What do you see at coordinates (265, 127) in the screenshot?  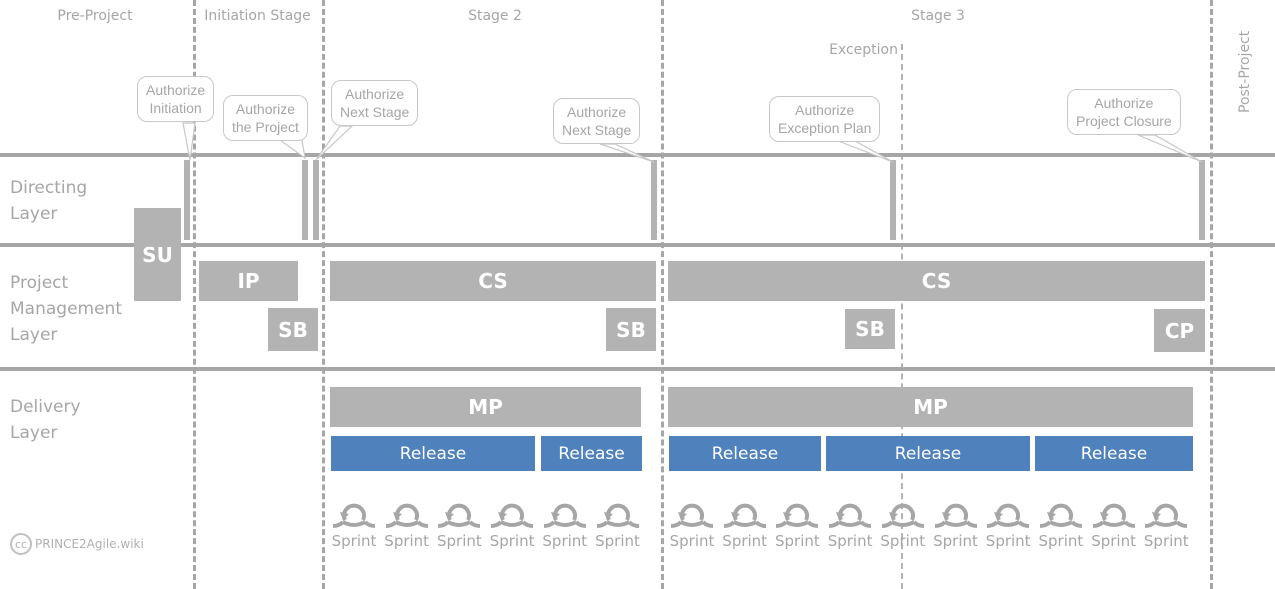 I see `callout-text: the Project` at bounding box center [265, 127].